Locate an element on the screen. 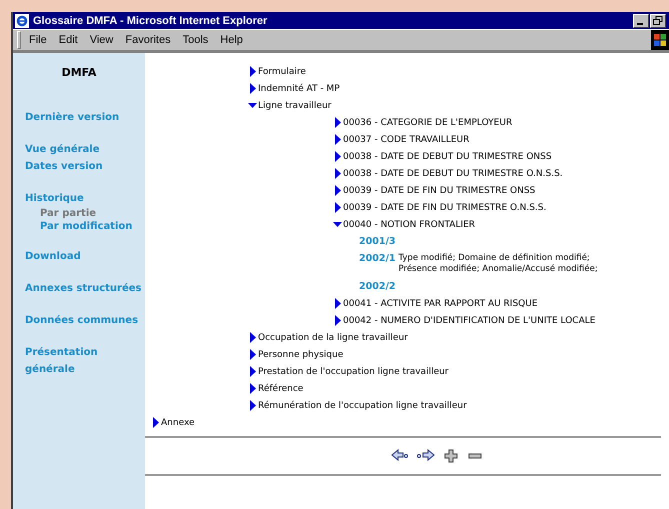 The image size is (669, 509). tree-item: Indemnité AT - MP is located at coordinates (299, 89).